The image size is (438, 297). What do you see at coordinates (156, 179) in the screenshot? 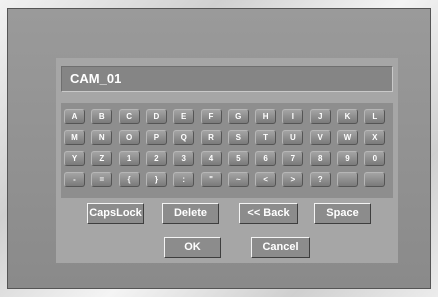
I see `keyboard-key: }` at bounding box center [156, 179].